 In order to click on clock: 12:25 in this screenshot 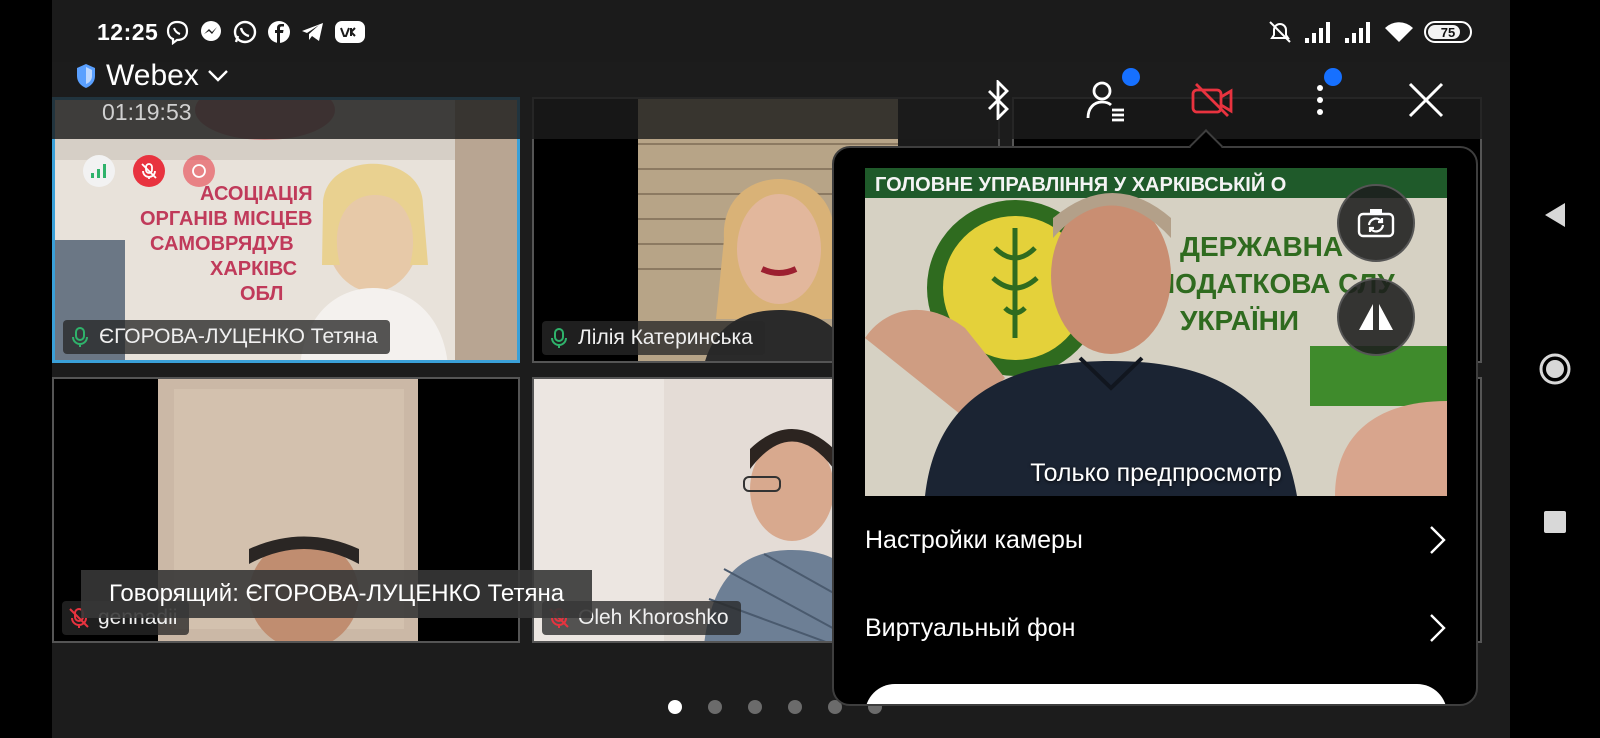, I will do `click(128, 32)`.